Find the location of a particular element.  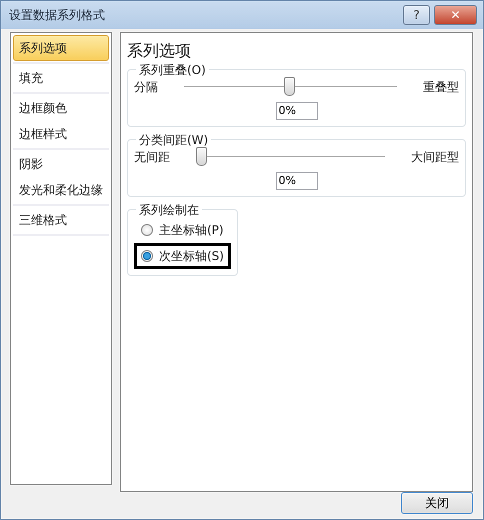

group-label: 分类间距(W) is located at coordinates (174, 139).